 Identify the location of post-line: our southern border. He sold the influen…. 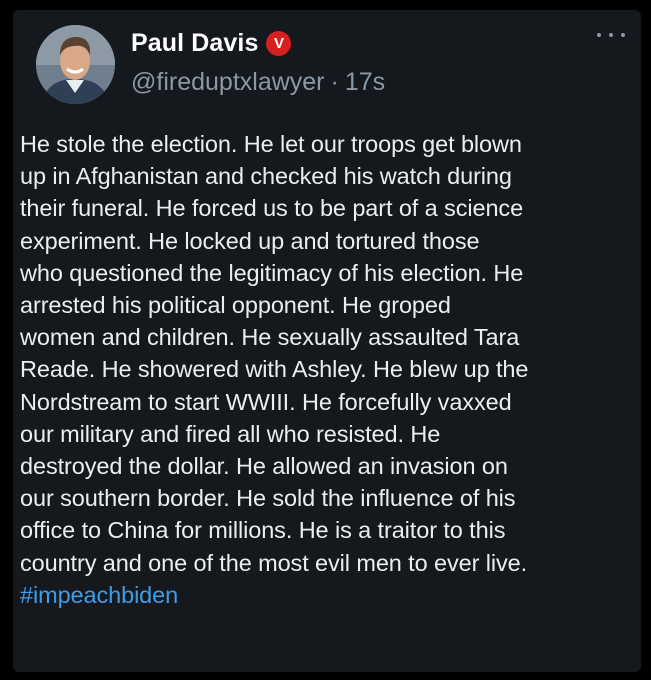
(268, 498).